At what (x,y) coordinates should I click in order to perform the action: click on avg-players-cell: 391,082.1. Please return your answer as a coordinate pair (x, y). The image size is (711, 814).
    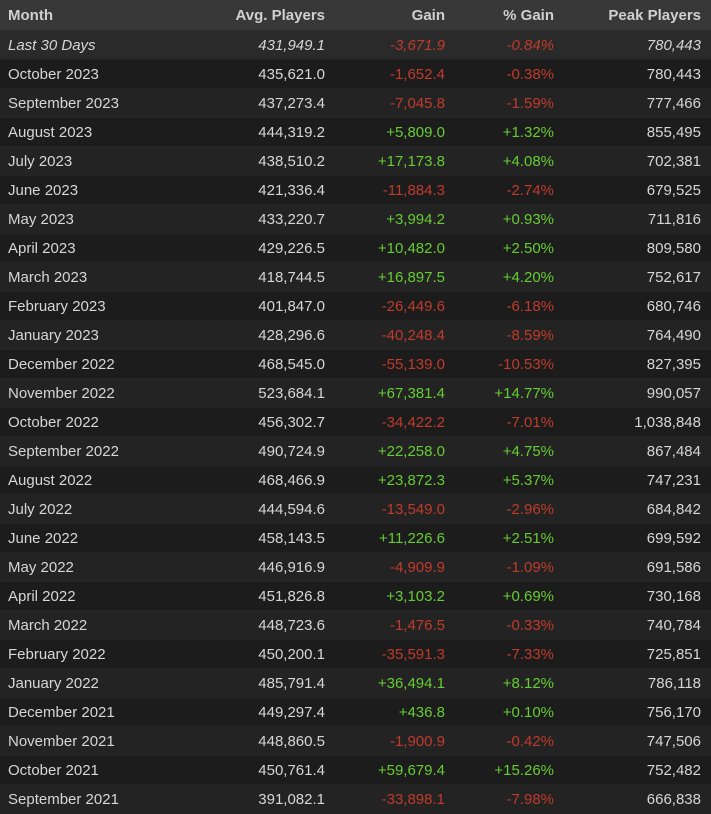
    Looking at the image, I should click on (265, 799).